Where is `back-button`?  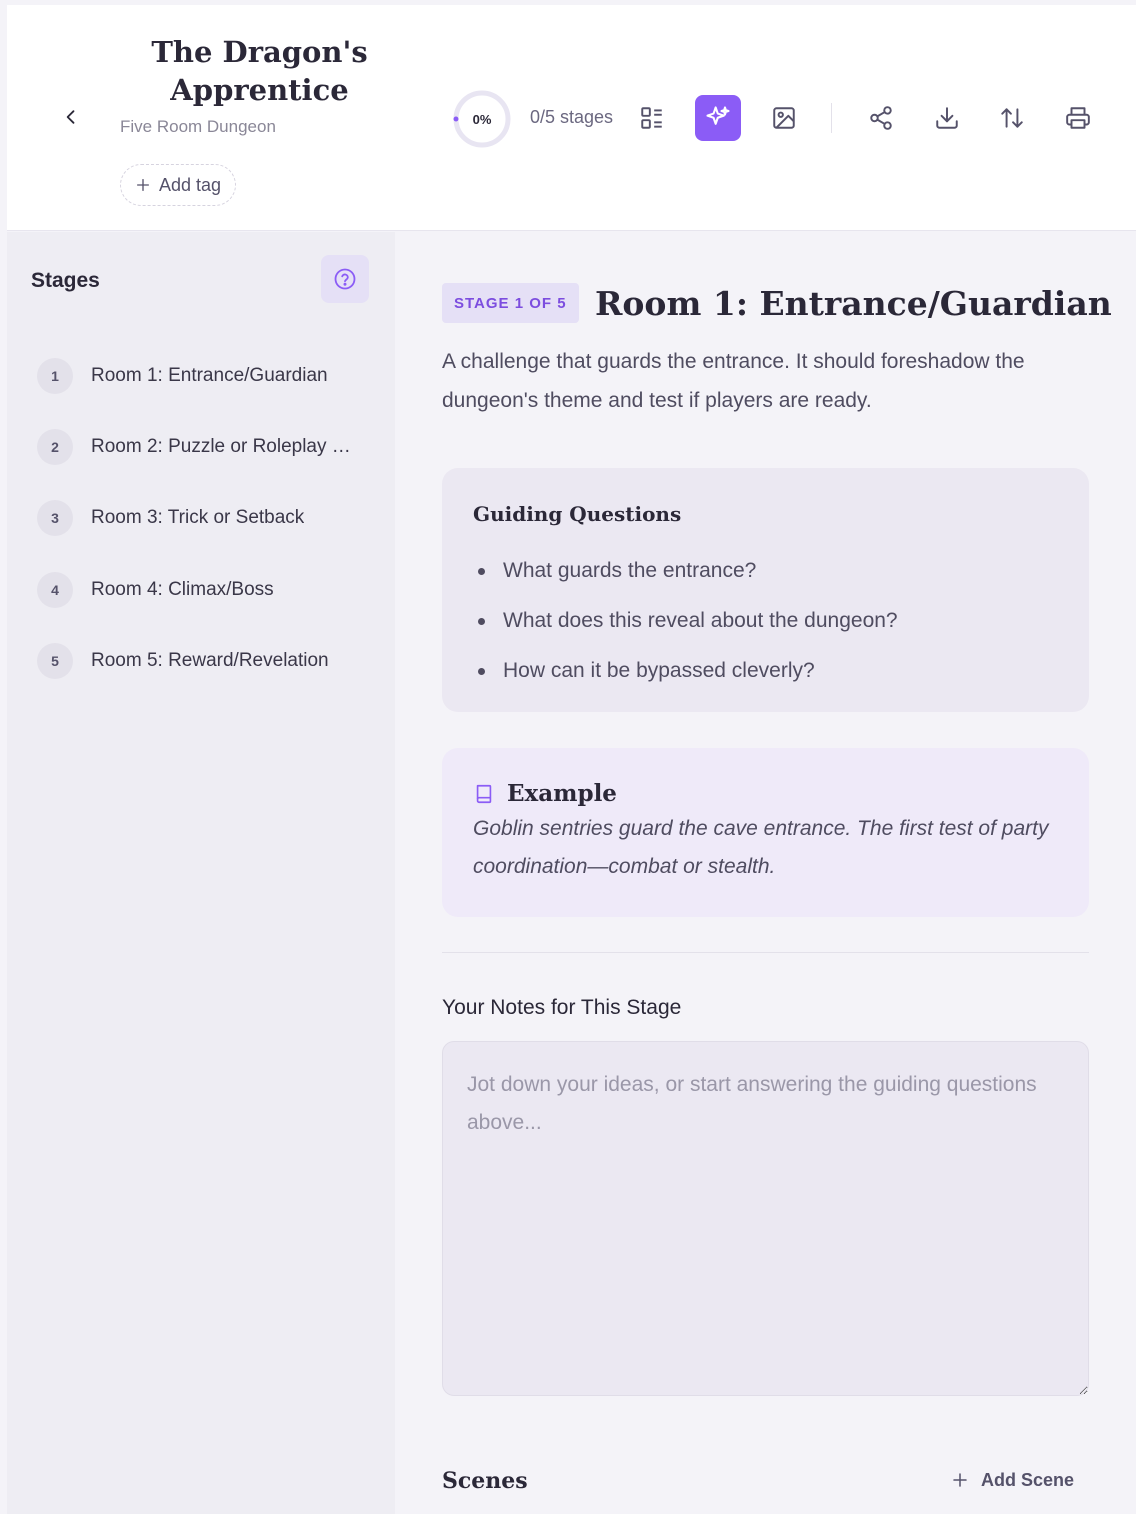 back-button is located at coordinates (71, 117).